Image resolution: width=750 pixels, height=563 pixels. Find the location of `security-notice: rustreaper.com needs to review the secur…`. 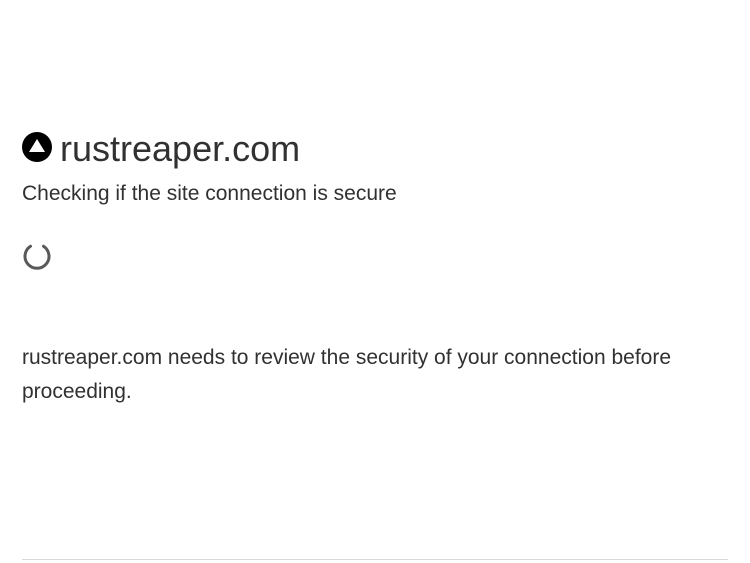

security-notice: rustreaper.com needs to review the secur… is located at coordinates (347, 374).